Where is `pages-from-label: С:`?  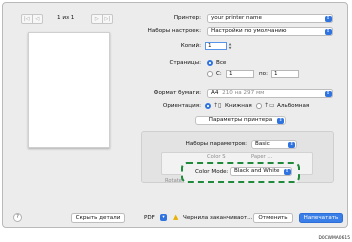
pages-from-label: С: is located at coordinates (219, 74).